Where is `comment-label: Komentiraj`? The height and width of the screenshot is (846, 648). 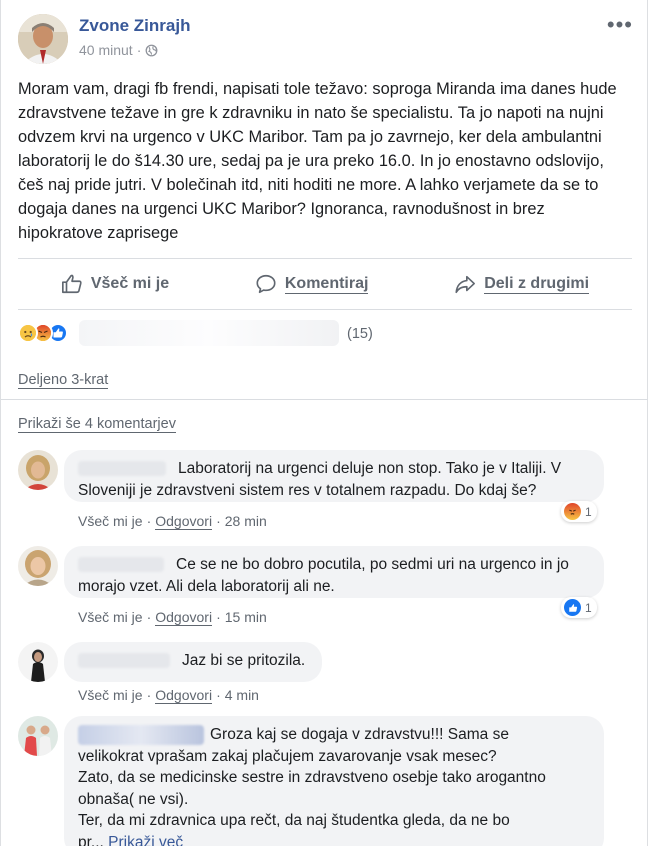
comment-label: Komentiraj is located at coordinates (326, 284).